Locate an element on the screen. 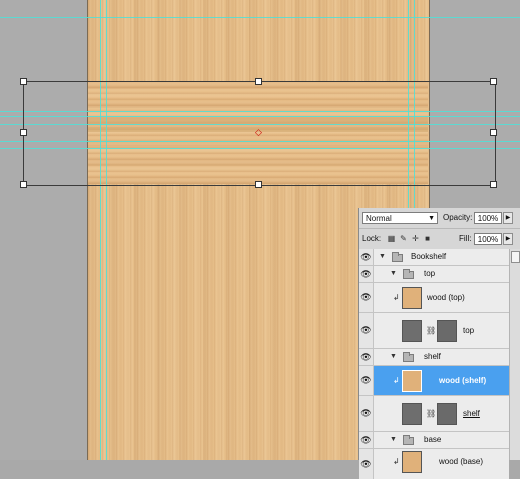  layer-shape-top: 👁 ⛓ top is located at coordinates (434, 331).